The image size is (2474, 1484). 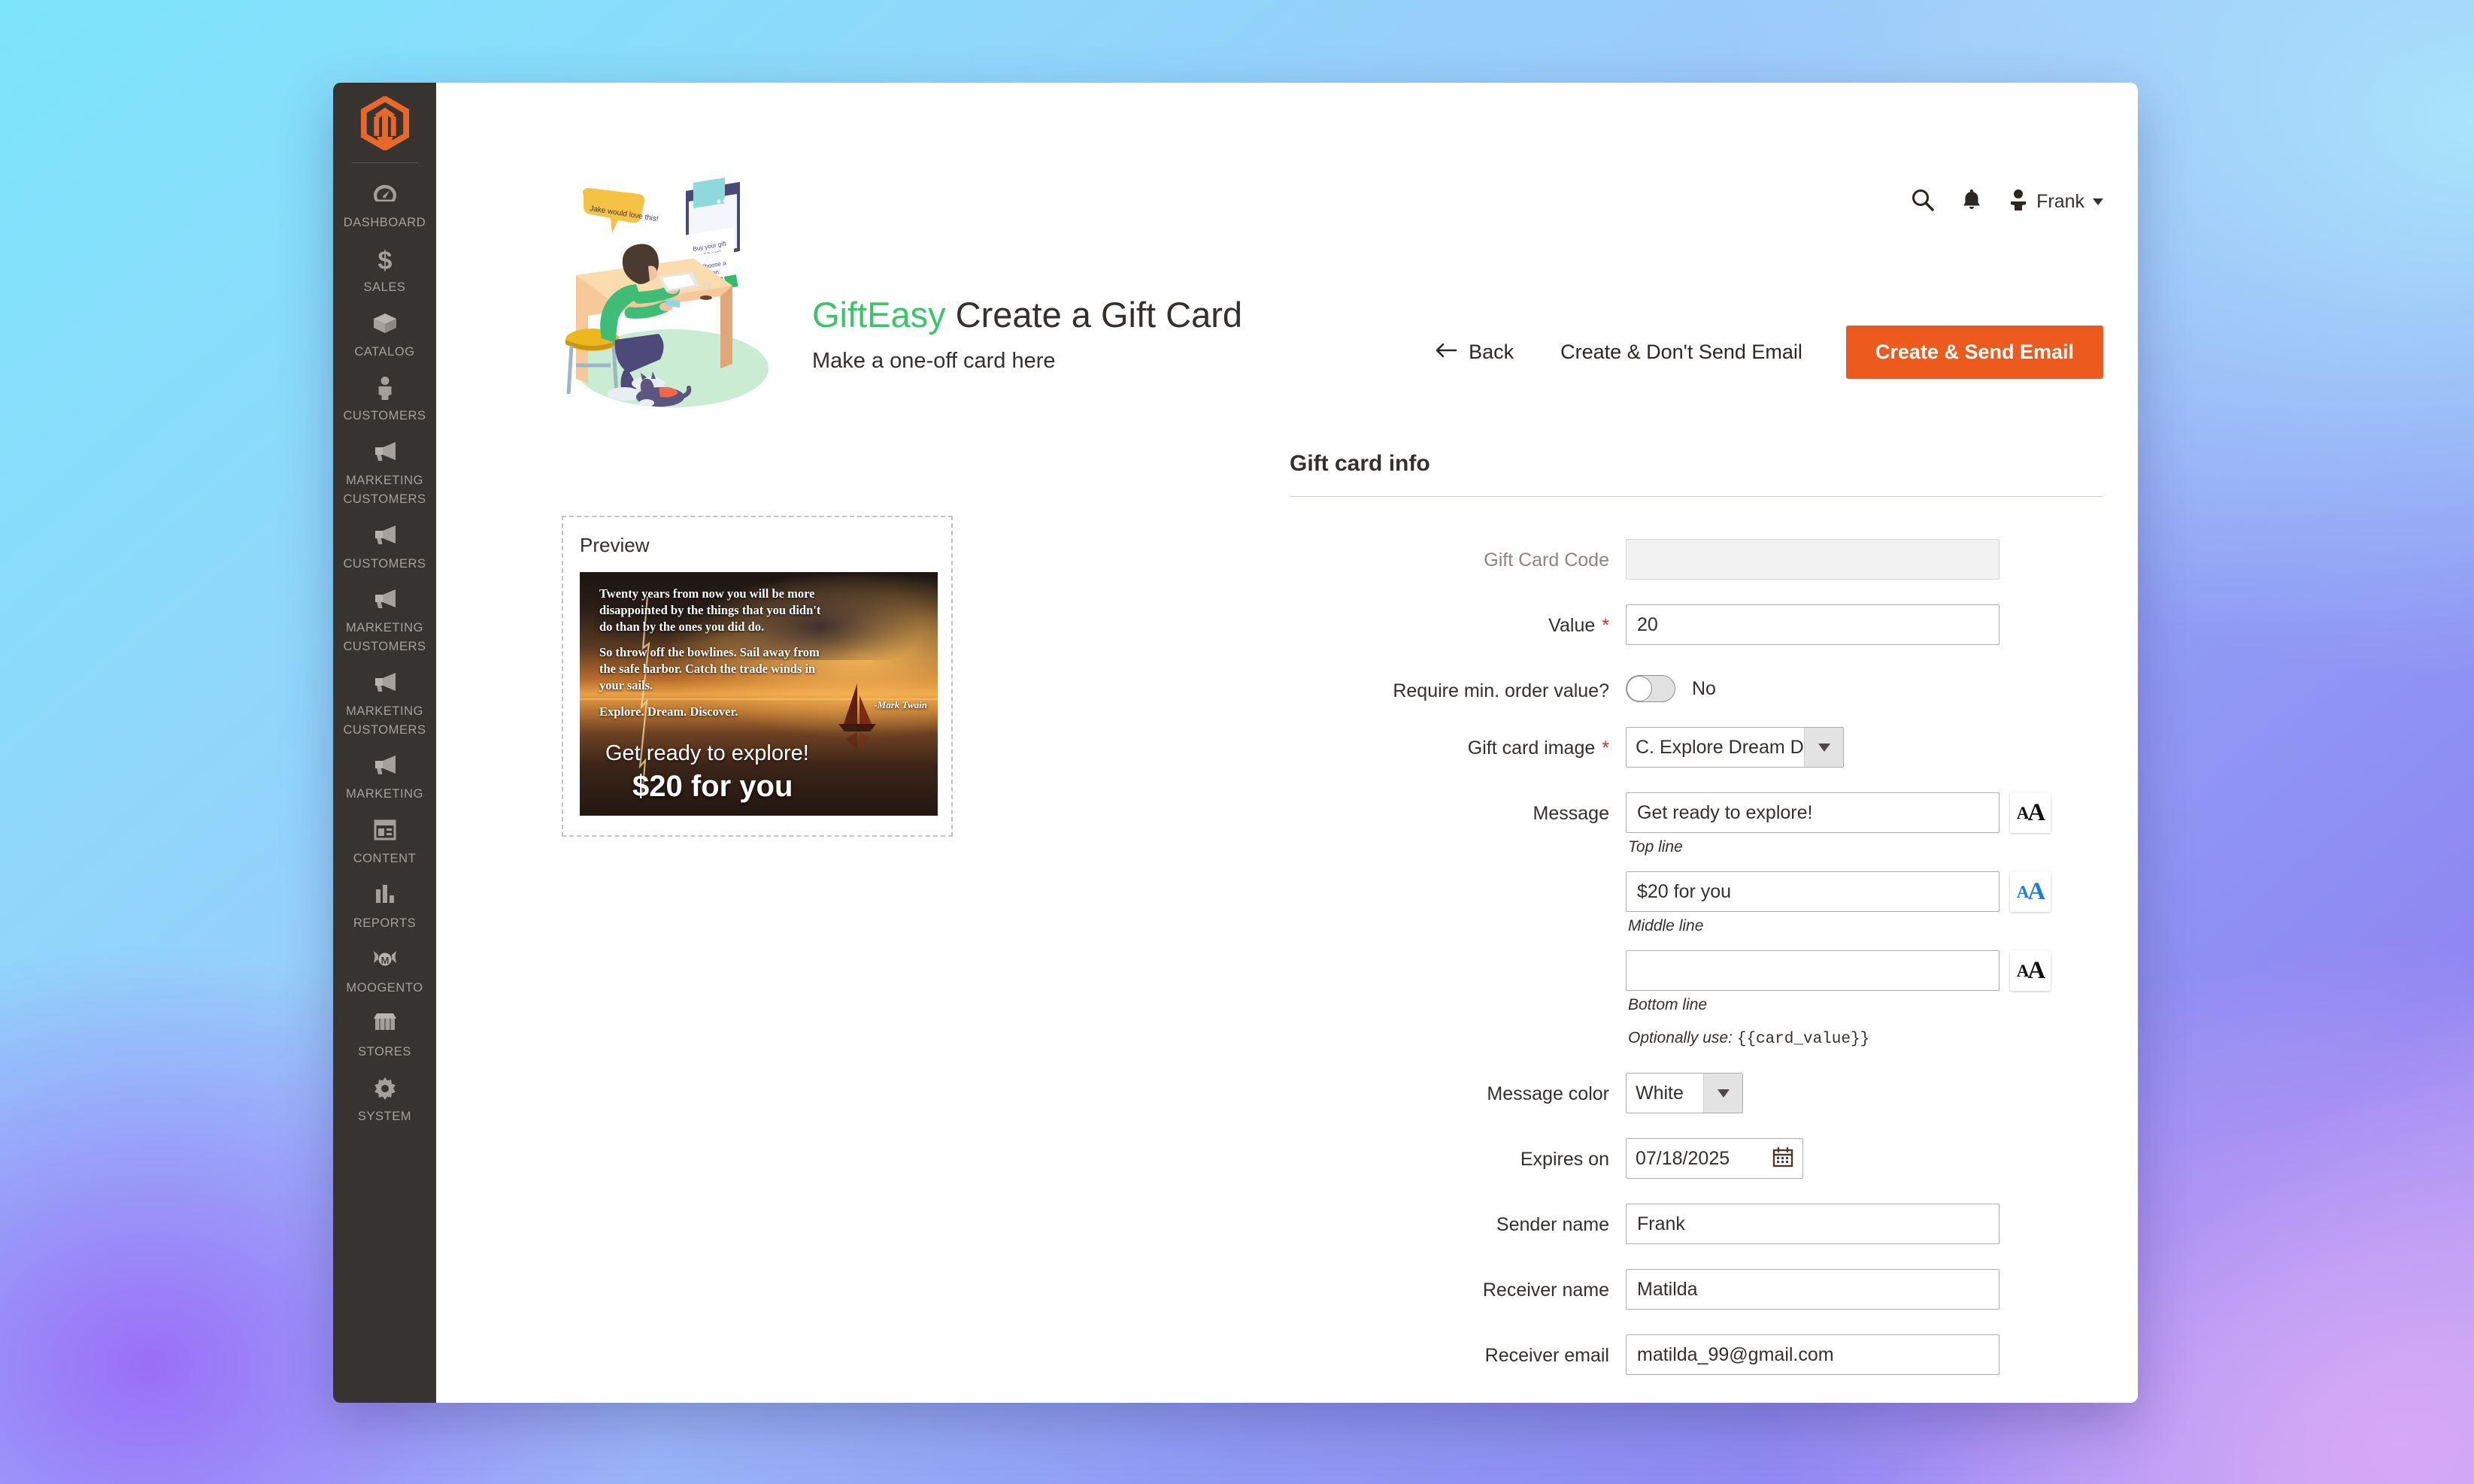 What do you see at coordinates (384, 351) in the screenshot?
I see `sidebar-item-label: CATALOG` at bounding box center [384, 351].